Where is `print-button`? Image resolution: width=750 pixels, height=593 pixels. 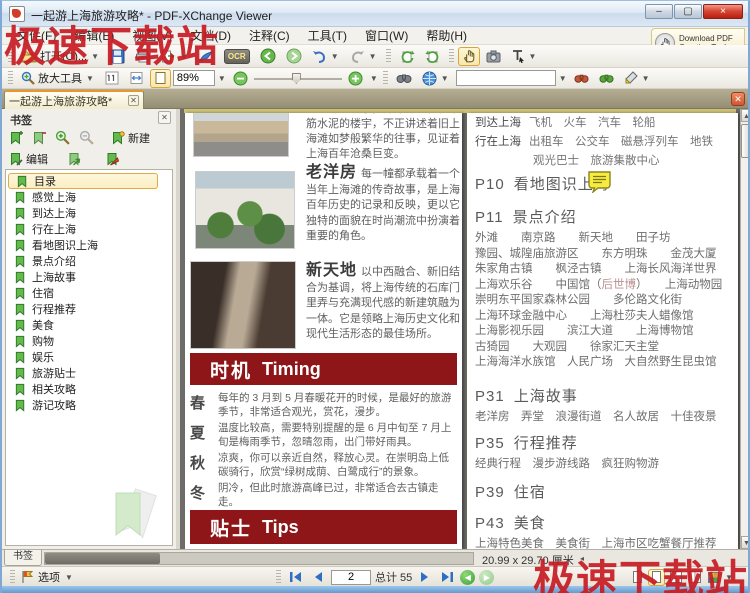 print-button is located at coordinates (143, 56).